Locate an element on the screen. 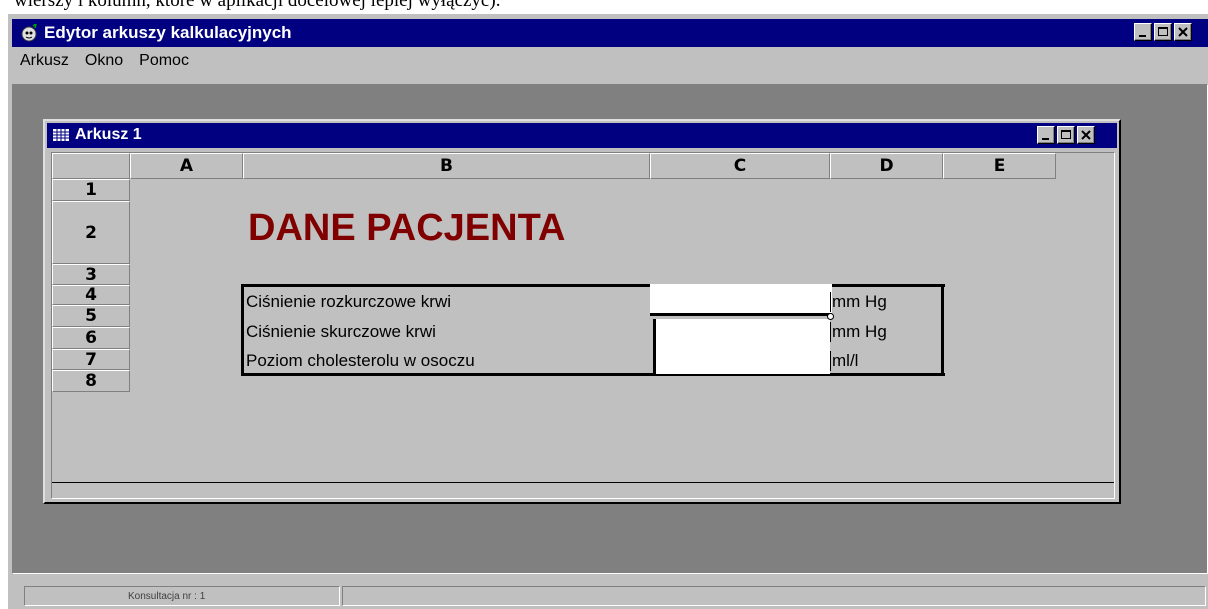  input-systolic is located at coordinates (743, 332).